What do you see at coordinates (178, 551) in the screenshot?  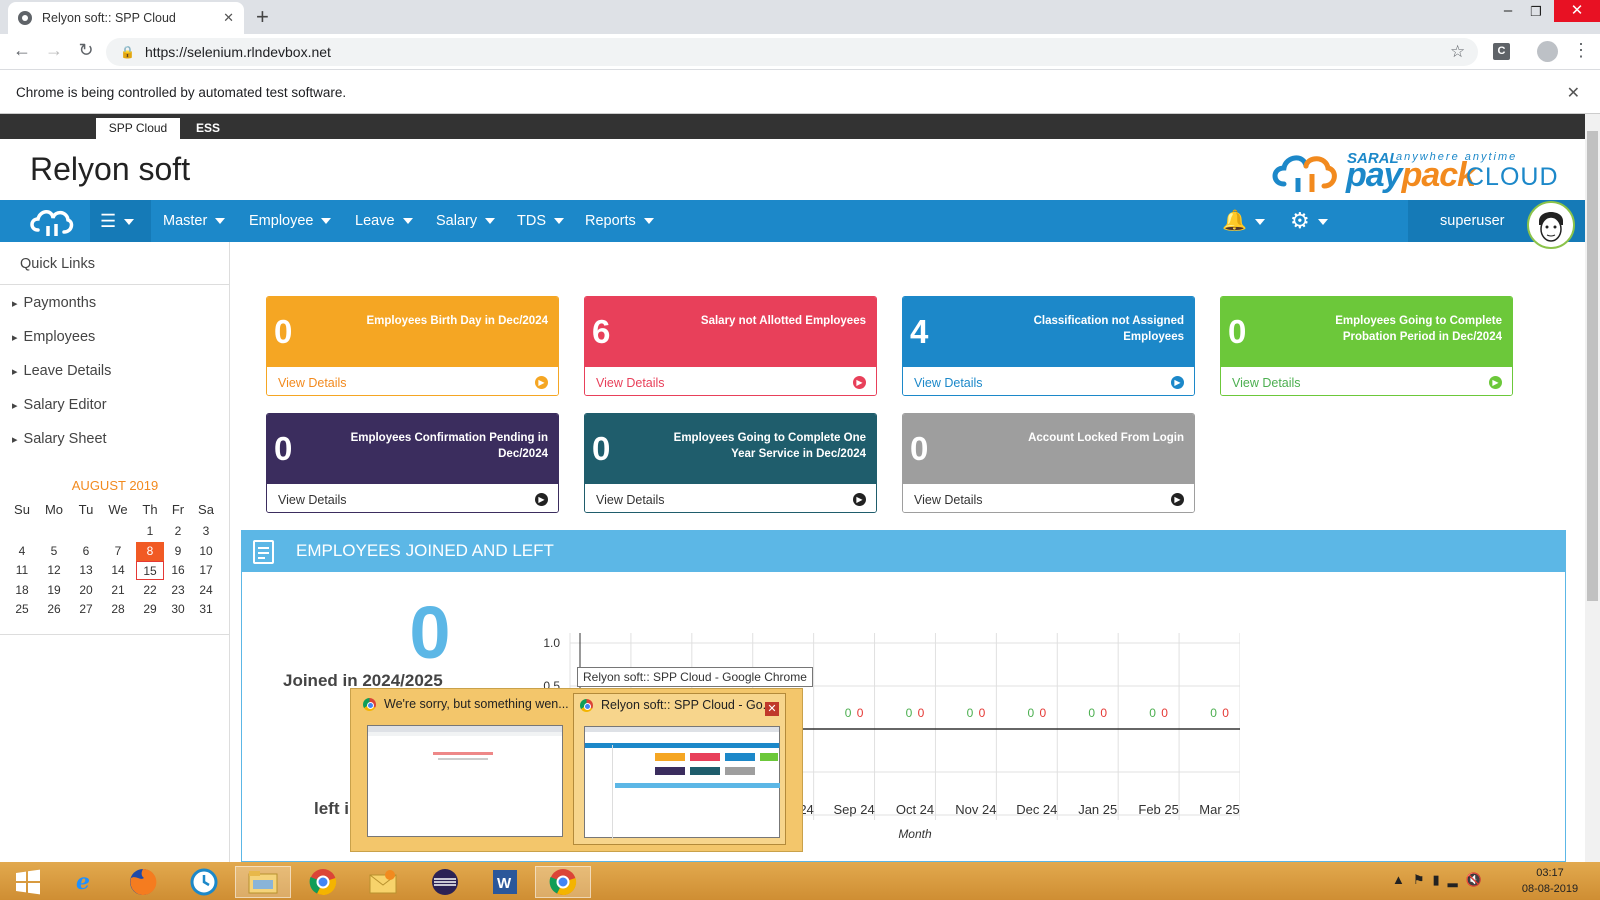 I see `calendar-day: 9` at bounding box center [178, 551].